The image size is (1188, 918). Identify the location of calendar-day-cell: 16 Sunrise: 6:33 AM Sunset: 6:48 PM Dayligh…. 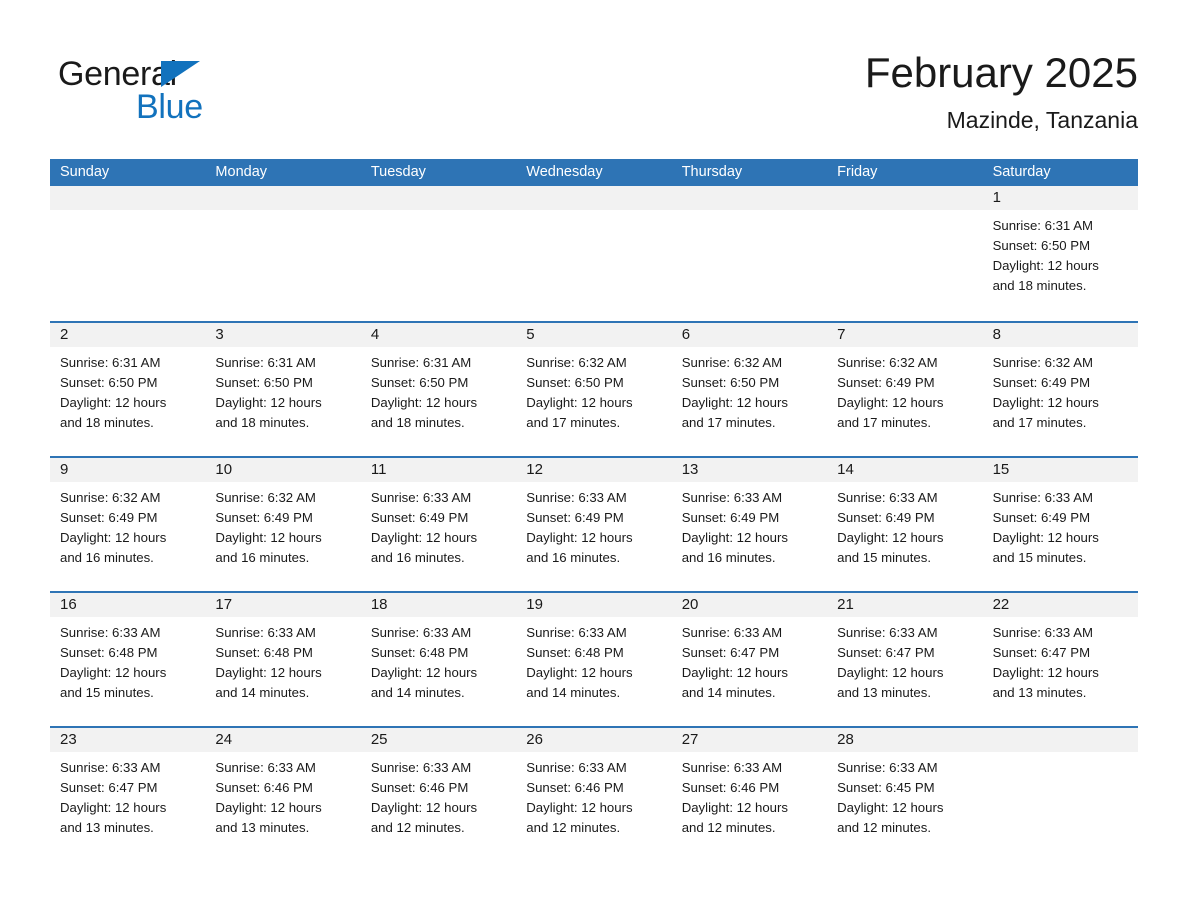
(128, 659).